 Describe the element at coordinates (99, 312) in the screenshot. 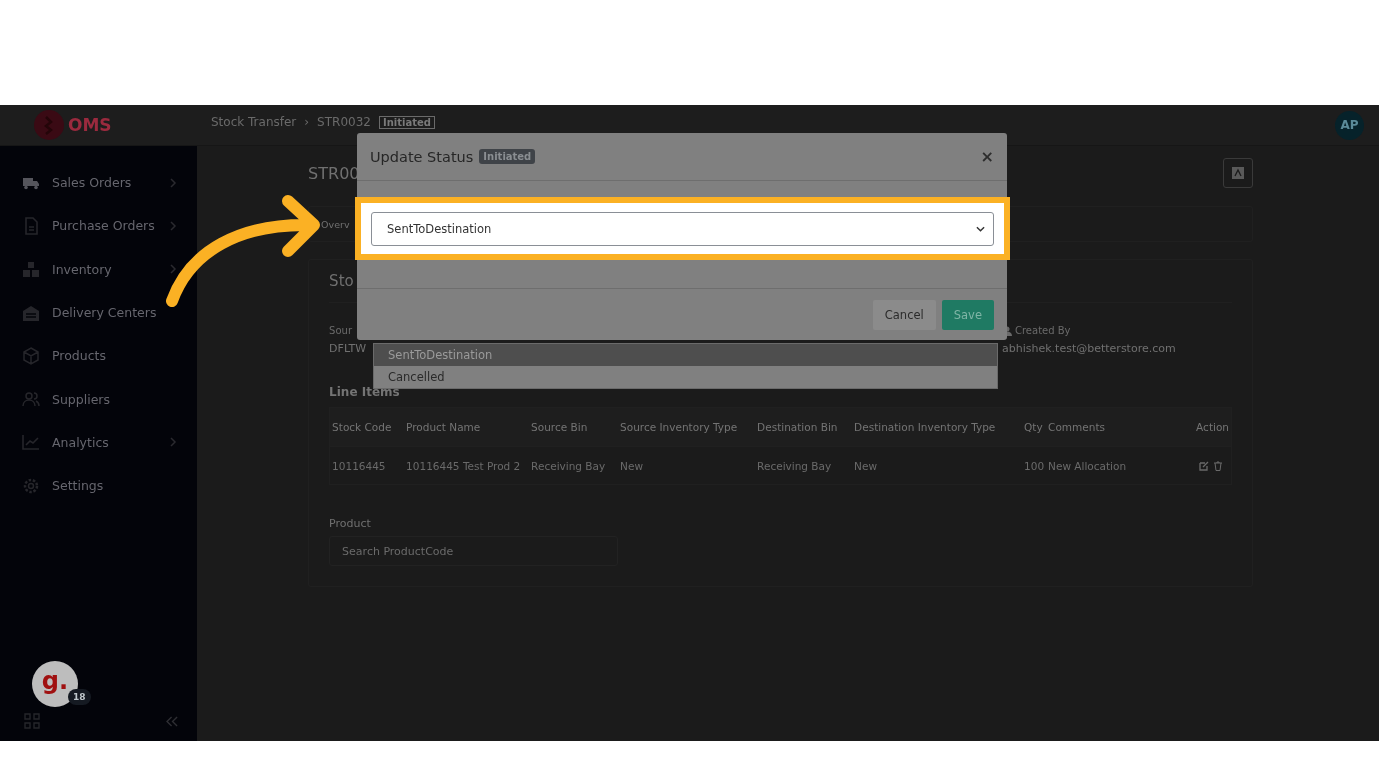

I see `sidebar-item: Delivery Centers` at that location.